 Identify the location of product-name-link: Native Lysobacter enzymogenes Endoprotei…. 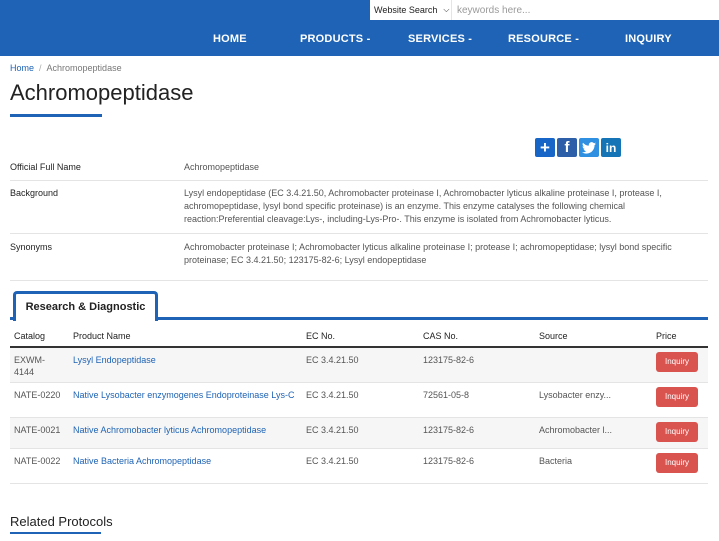
(185, 400).